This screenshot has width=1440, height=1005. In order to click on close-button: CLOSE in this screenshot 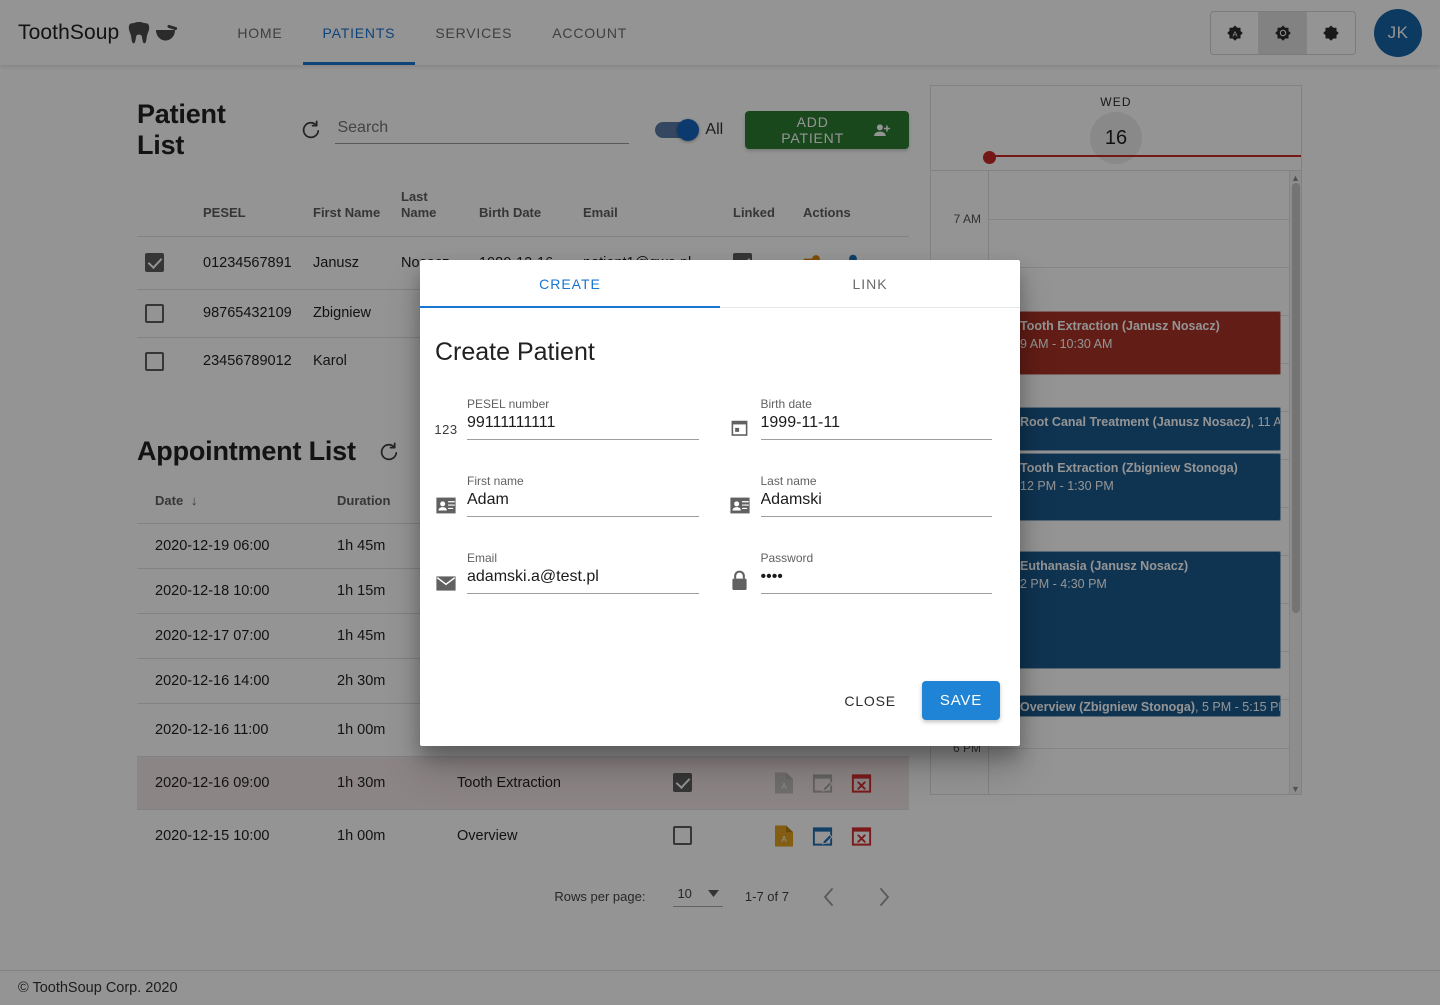, I will do `click(869, 701)`.